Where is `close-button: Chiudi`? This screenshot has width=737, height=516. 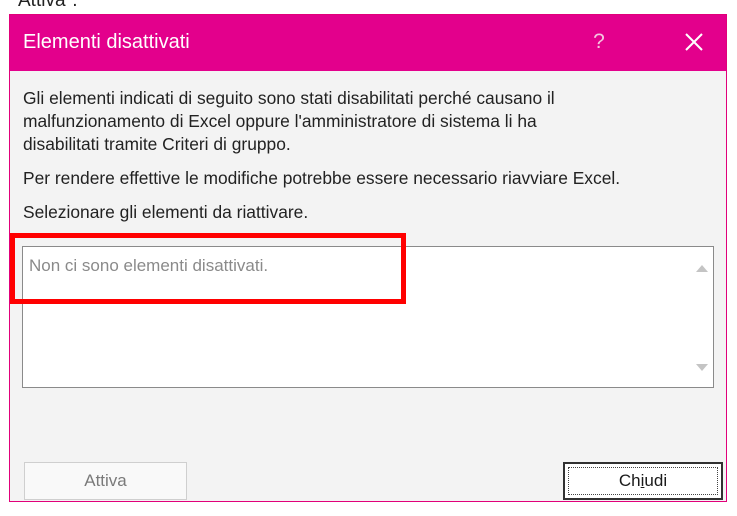
close-button: Chiudi is located at coordinates (643, 481).